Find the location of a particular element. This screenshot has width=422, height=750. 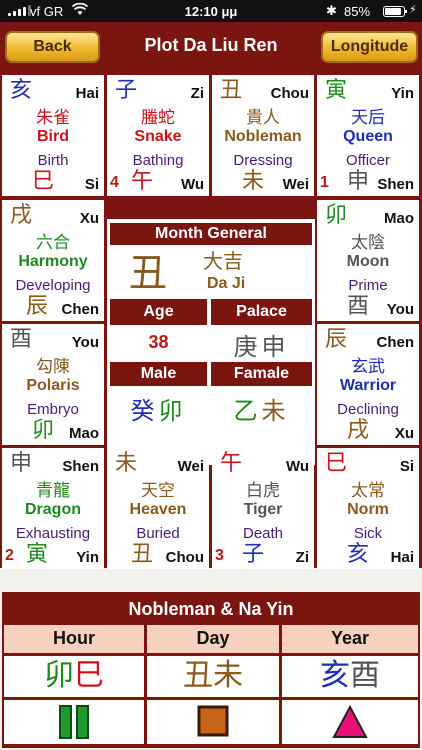

triangle-icon is located at coordinates (350, 723).